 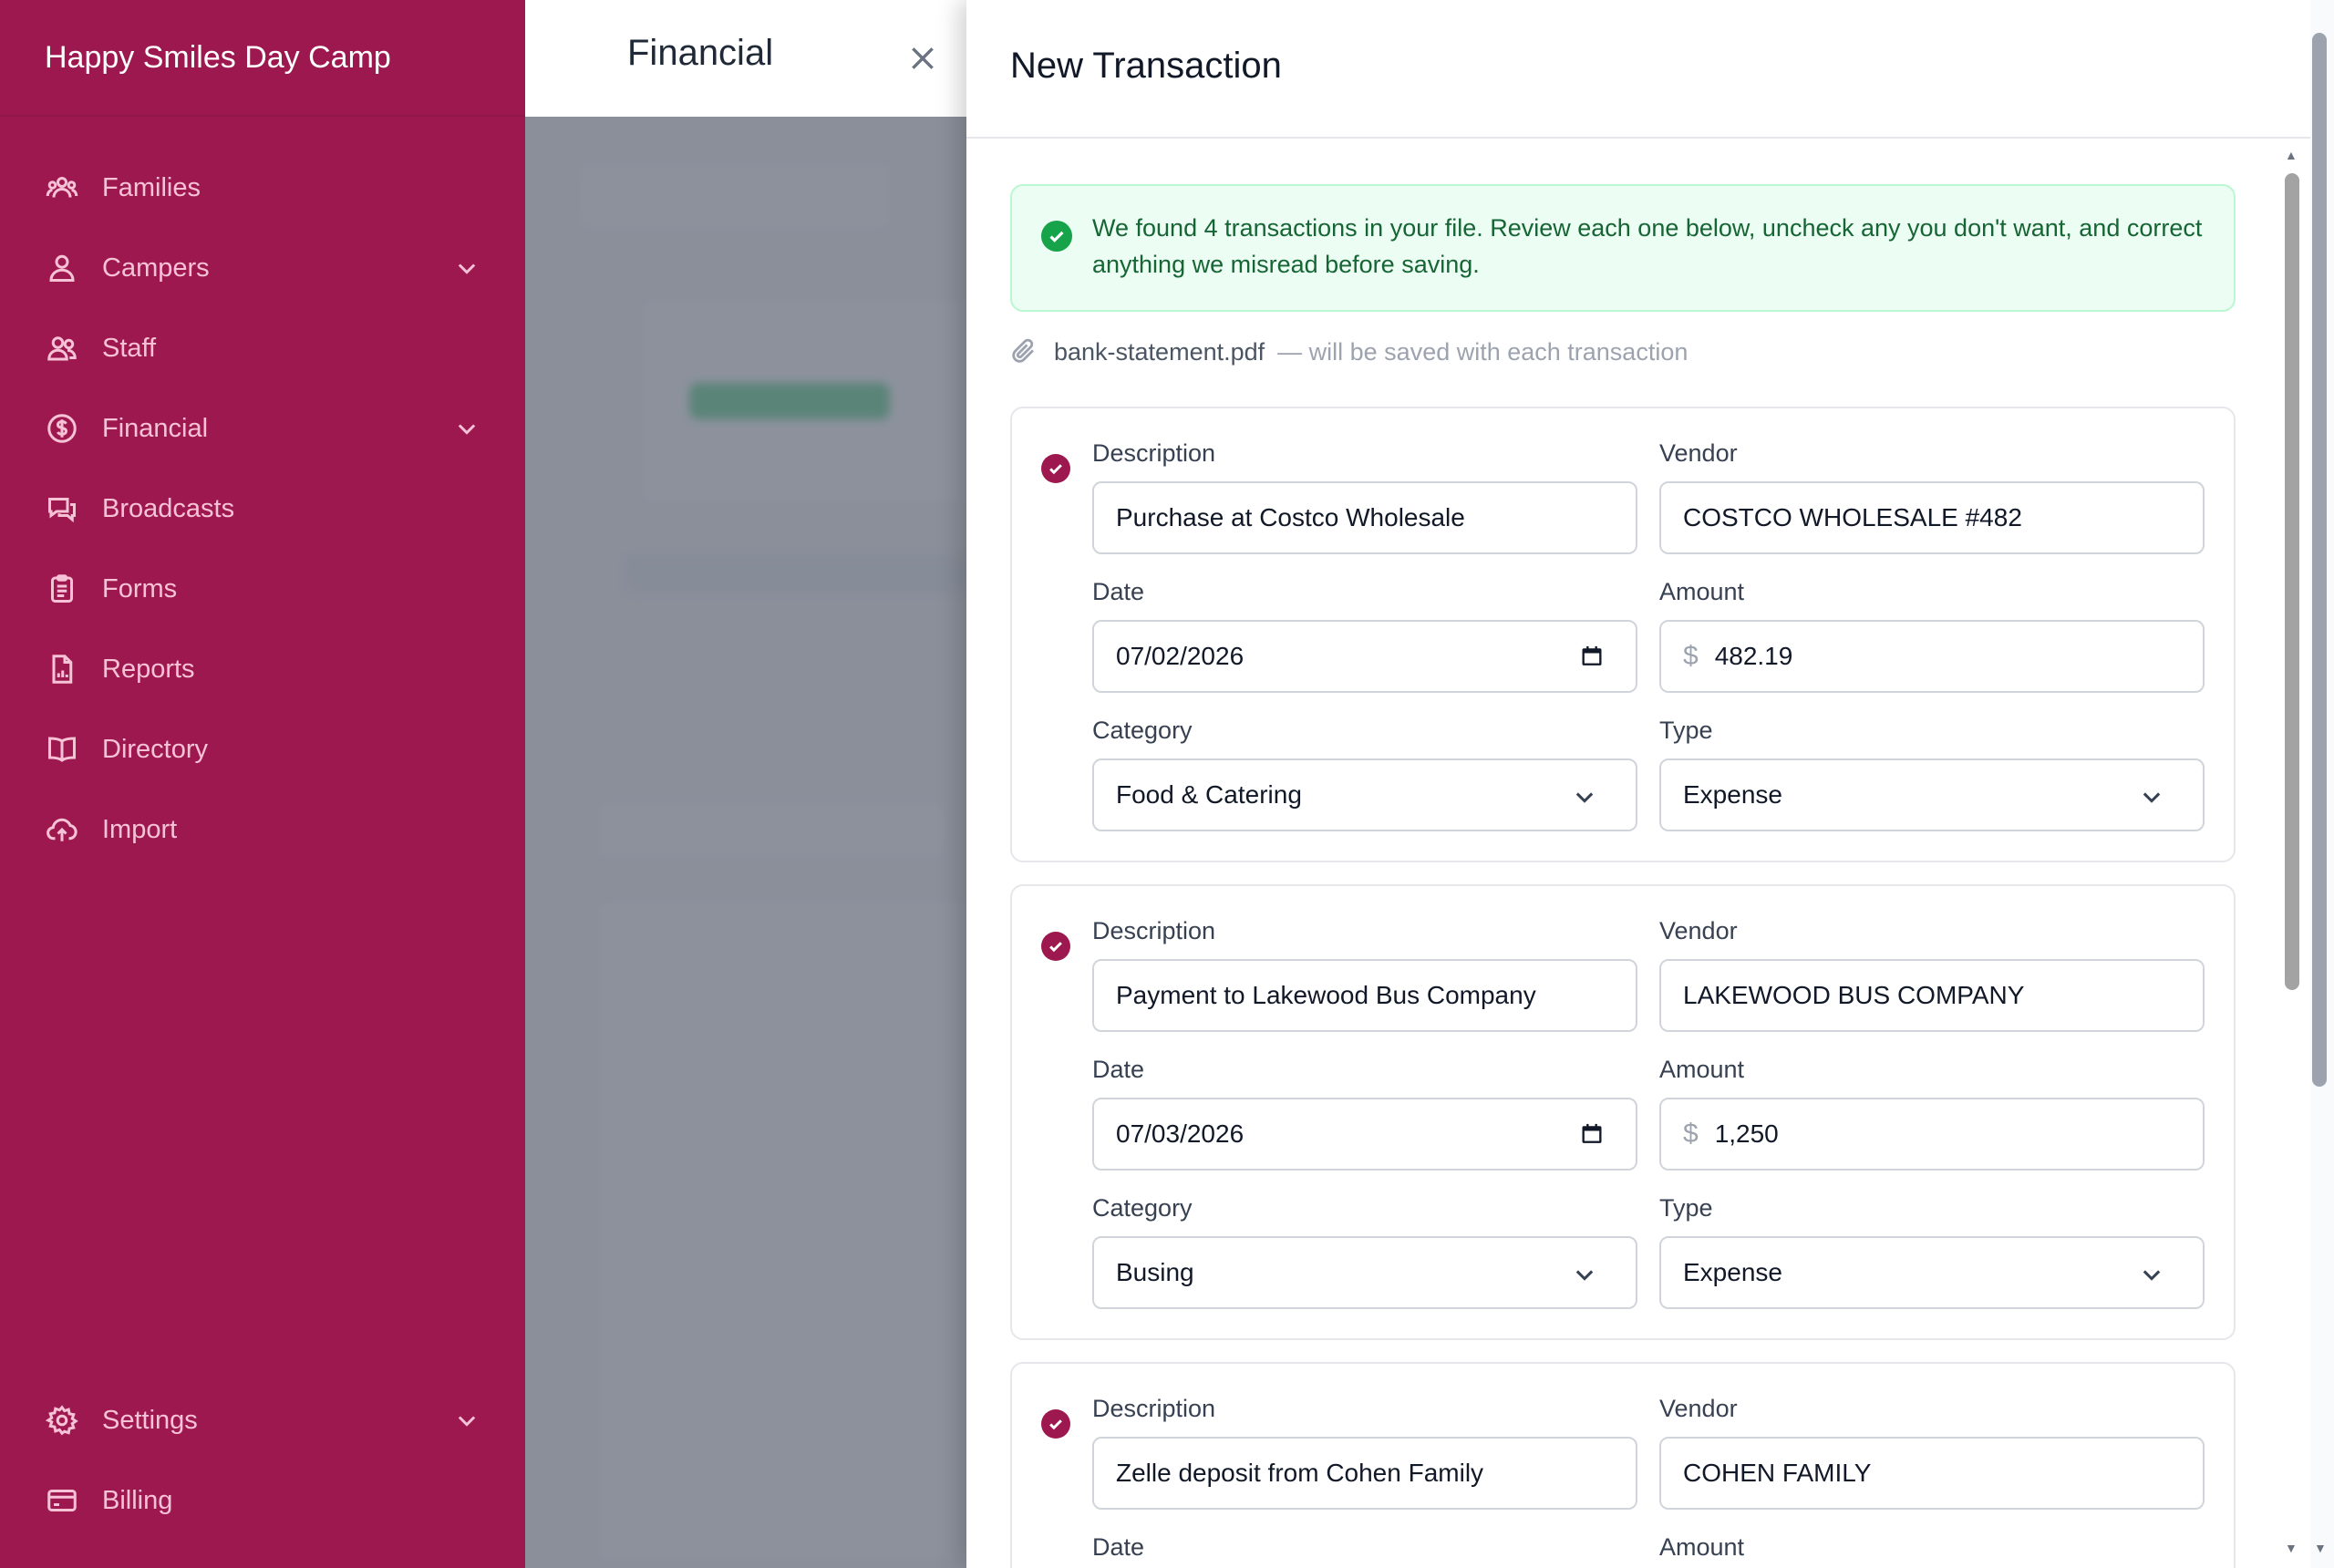 What do you see at coordinates (1365, 656) in the screenshot?
I see `date-input: 07/02/2026` at bounding box center [1365, 656].